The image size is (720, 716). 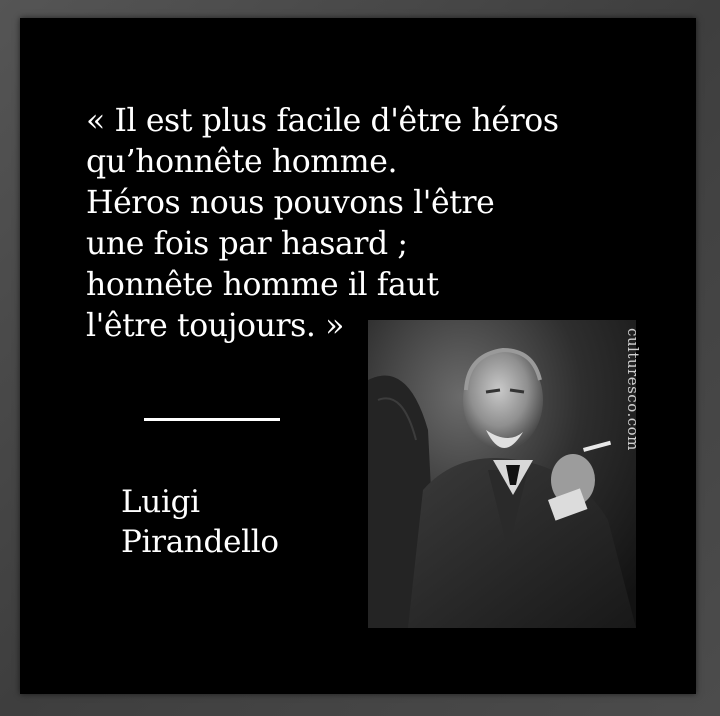 What do you see at coordinates (200, 542) in the screenshot?
I see `author-last-name: Pirandello` at bounding box center [200, 542].